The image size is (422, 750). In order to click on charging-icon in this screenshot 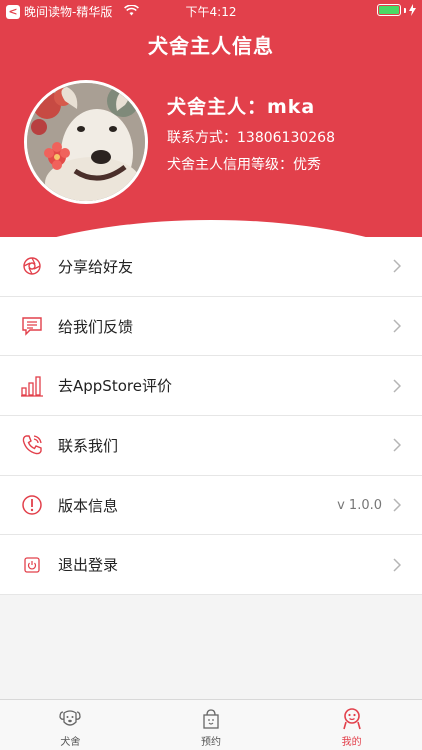, I will do `click(412, 10)`.